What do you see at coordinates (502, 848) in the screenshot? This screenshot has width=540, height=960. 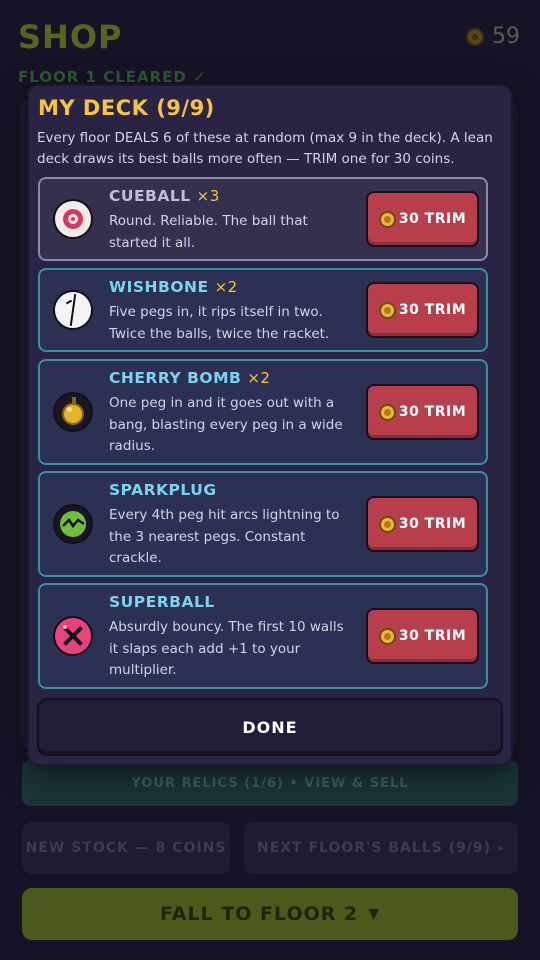 I see `chevron-right-icon: ▸` at bounding box center [502, 848].